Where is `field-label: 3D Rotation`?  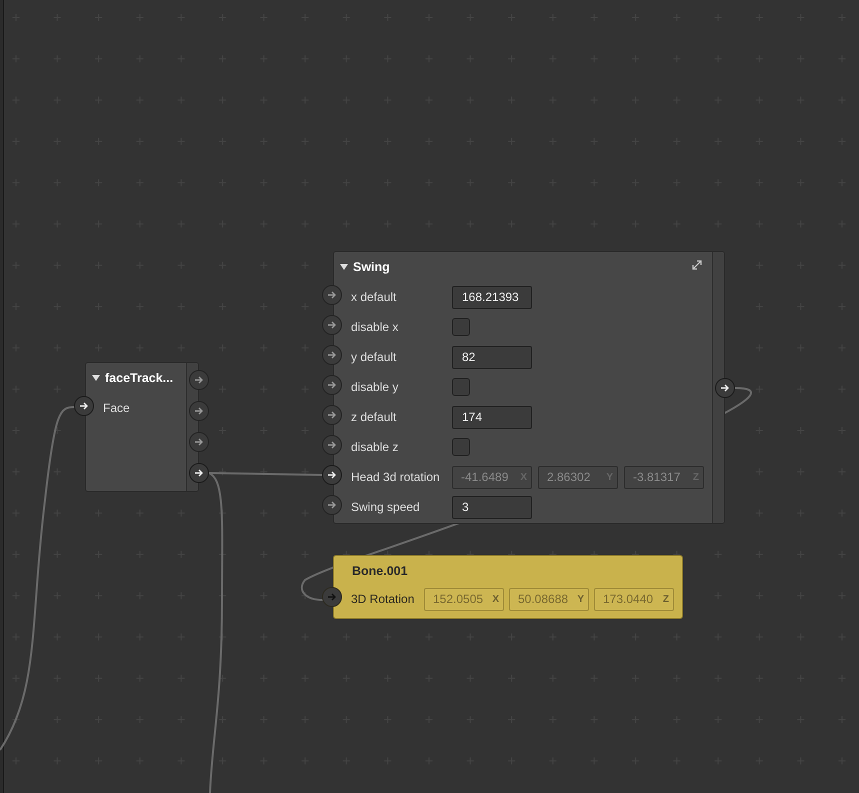
field-label: 3D Rotation is located at coordinates (382, 599).